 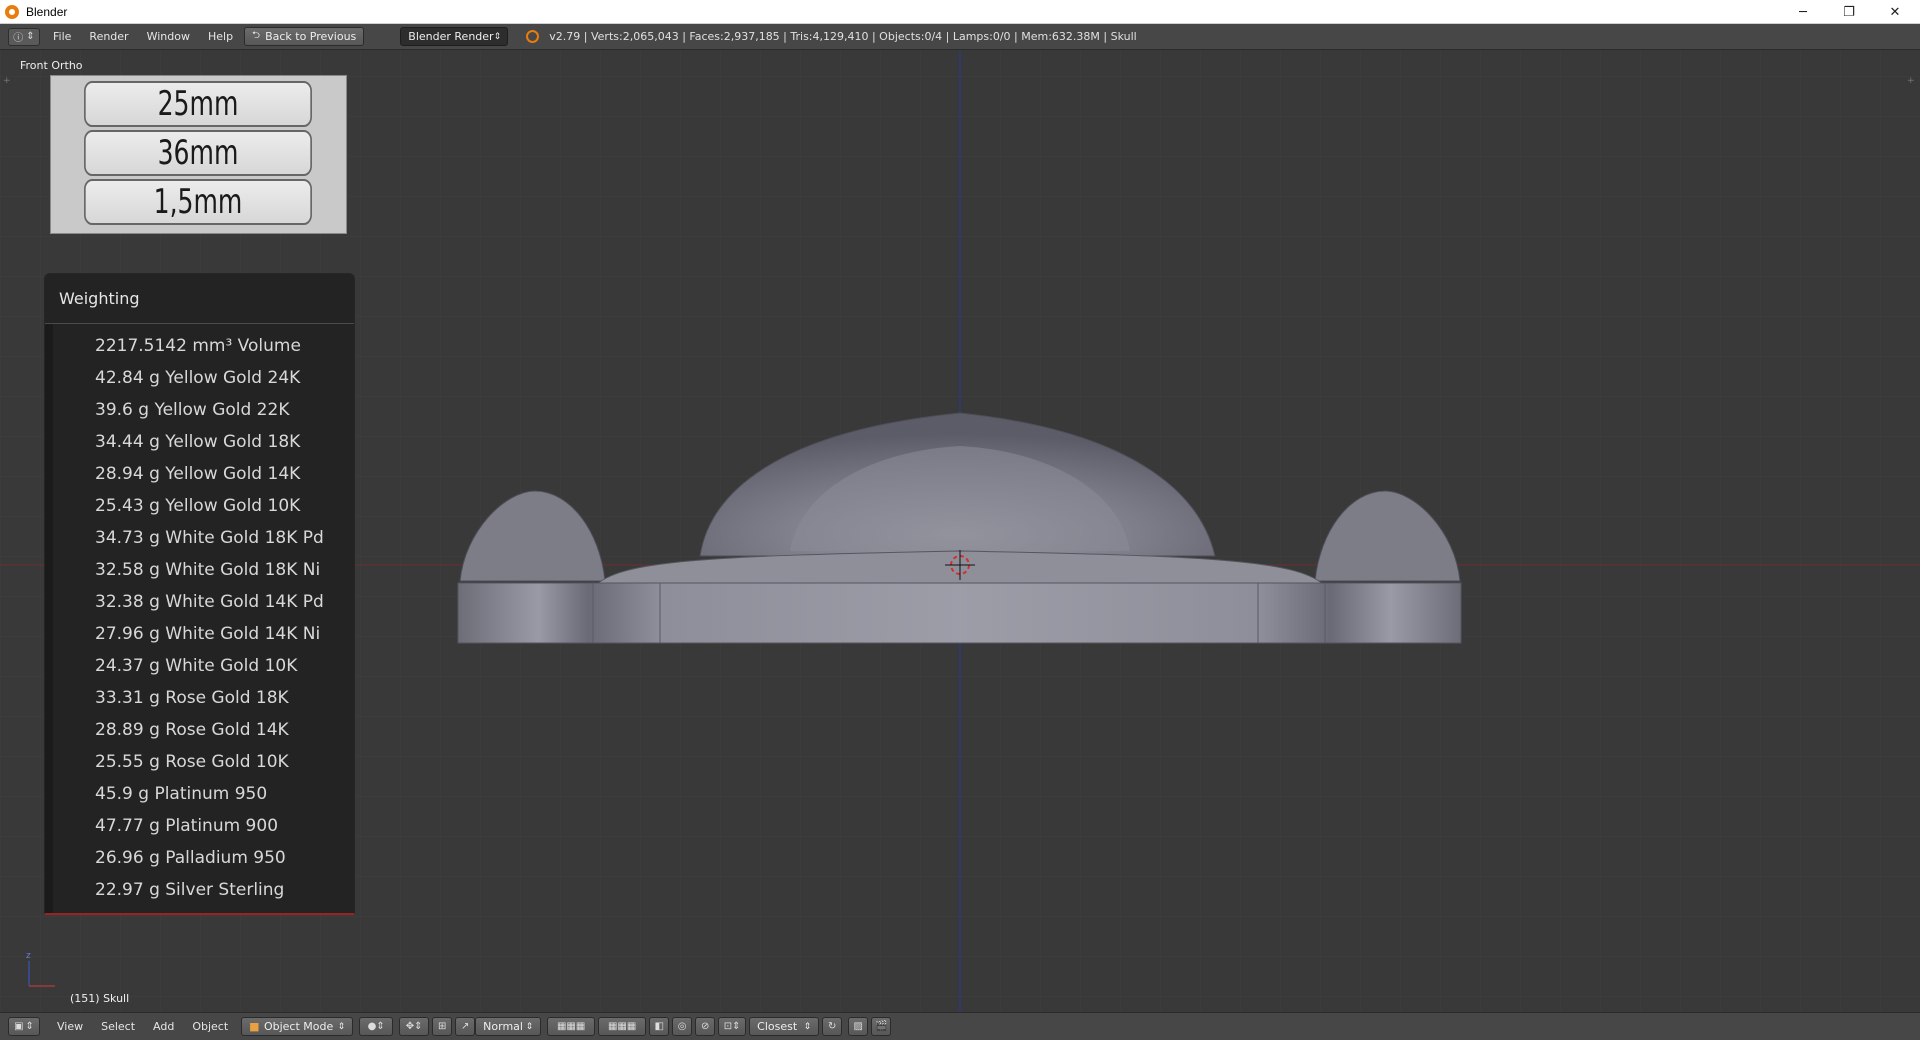 What do you see at coordinates (100, 998) in the screenshot?
I see `active-object-label: (151) Skull` at bounding box center [100, 998].